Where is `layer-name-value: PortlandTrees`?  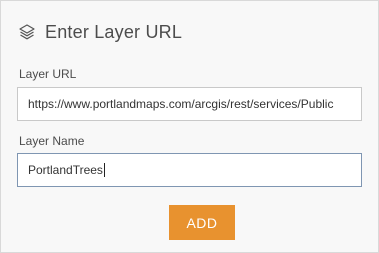 layer-name-value: PortlandTrees is located at coordinates (65, 170).